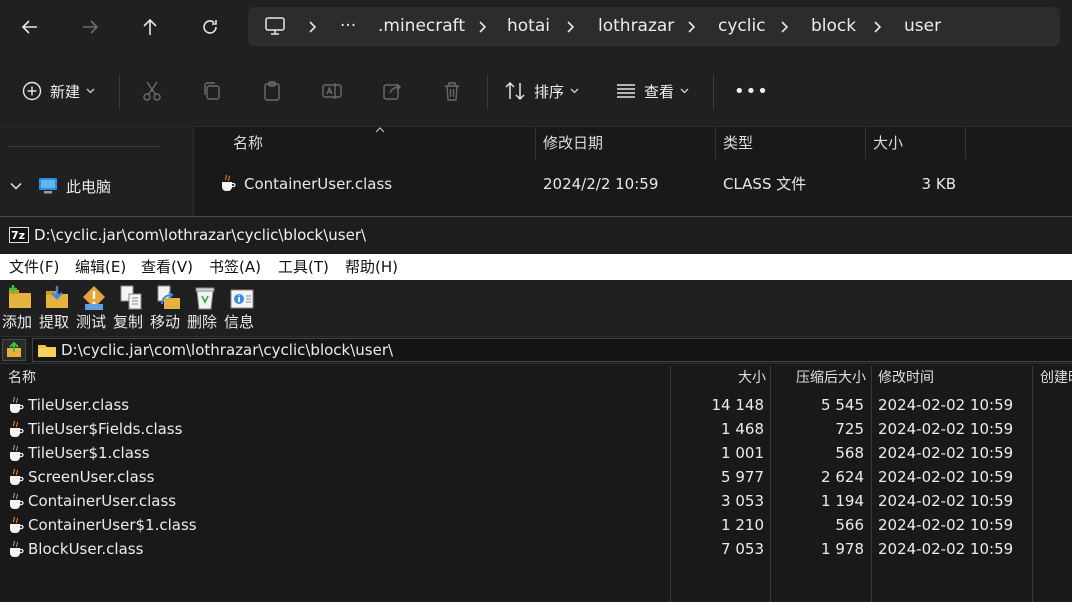  I want to click on back-button, so click(30, 27).